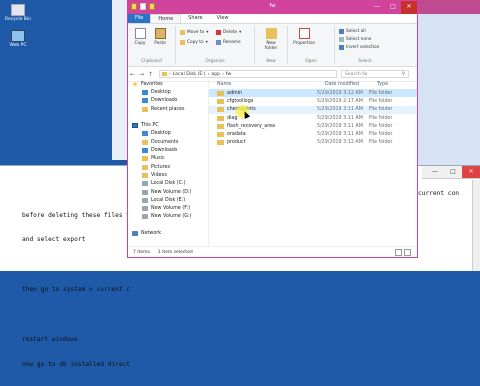  Describe the element at coordinates (340, 93) in the screenshot. I see `date-modified-cell: 5/29/2019 3:12 AM` at that location.